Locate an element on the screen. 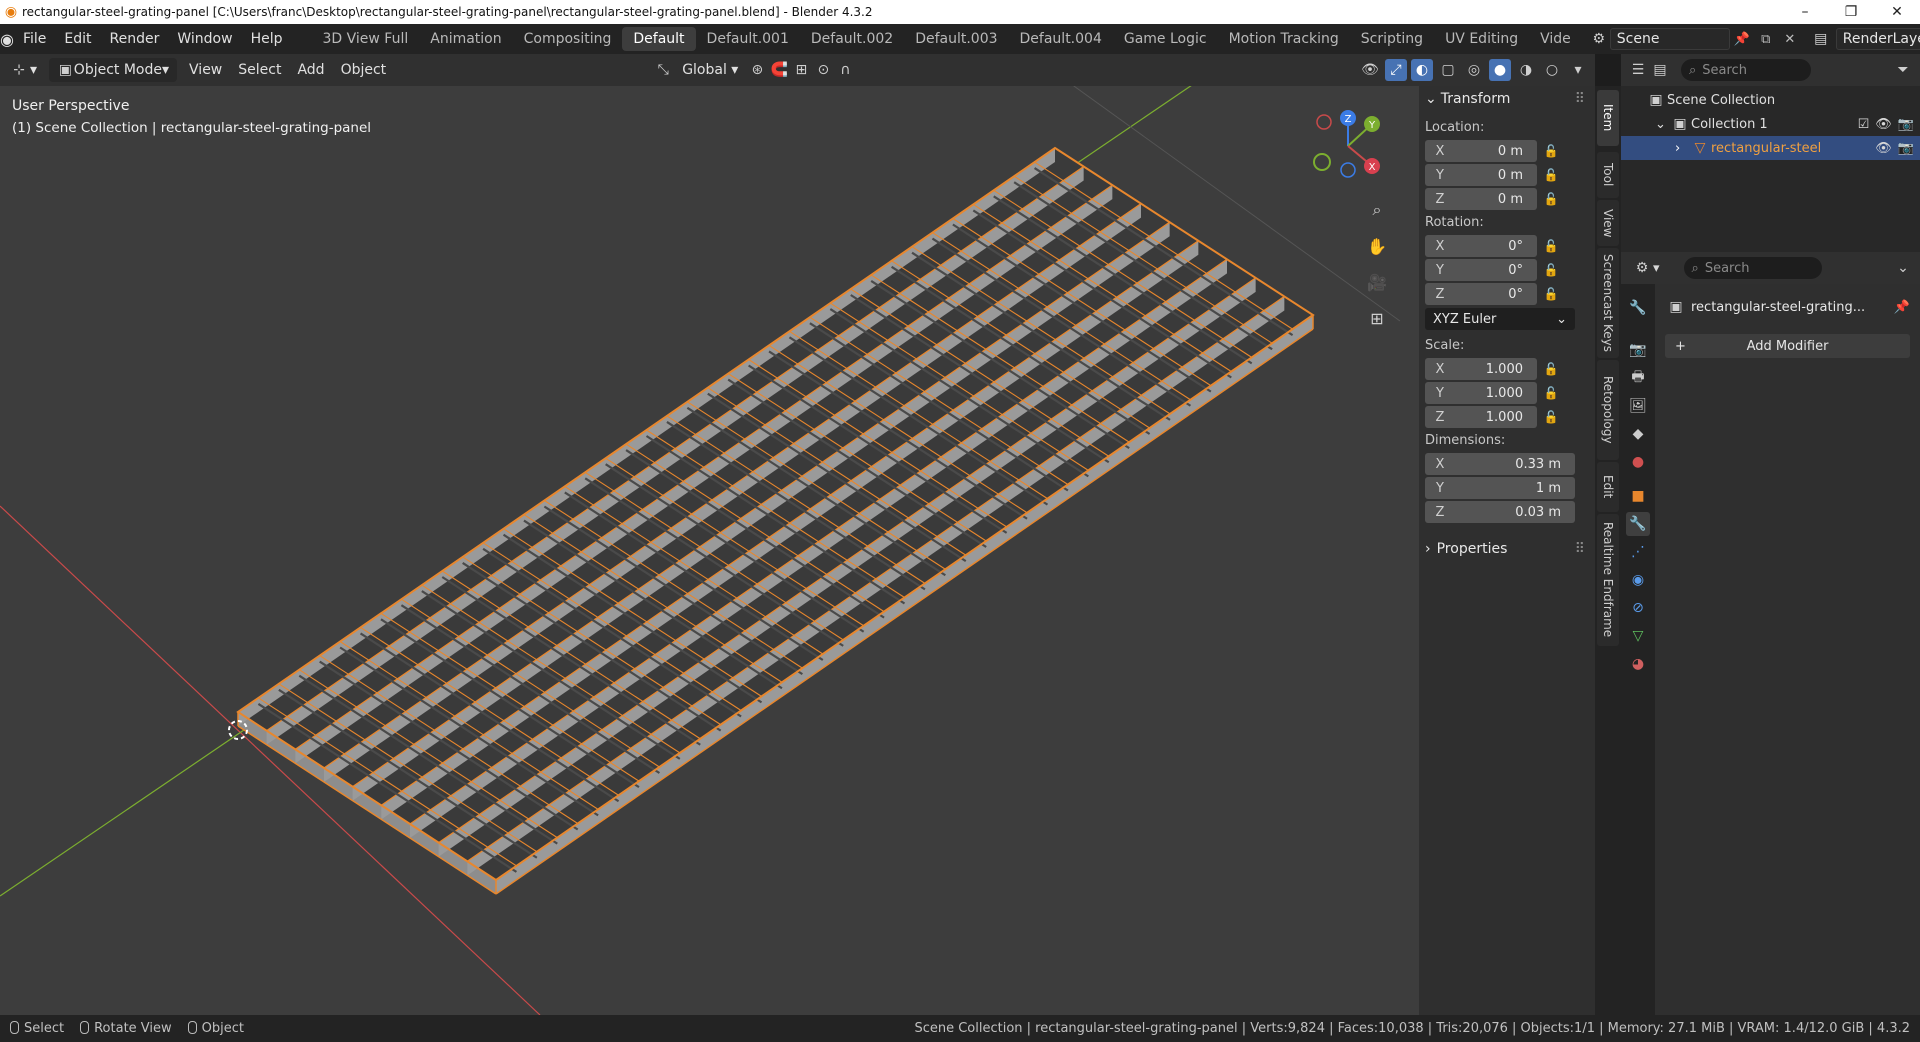 The width and height of the screenshot is (1920, 1042). falloff-icon: ∩ is located at coordinates (845, 70).